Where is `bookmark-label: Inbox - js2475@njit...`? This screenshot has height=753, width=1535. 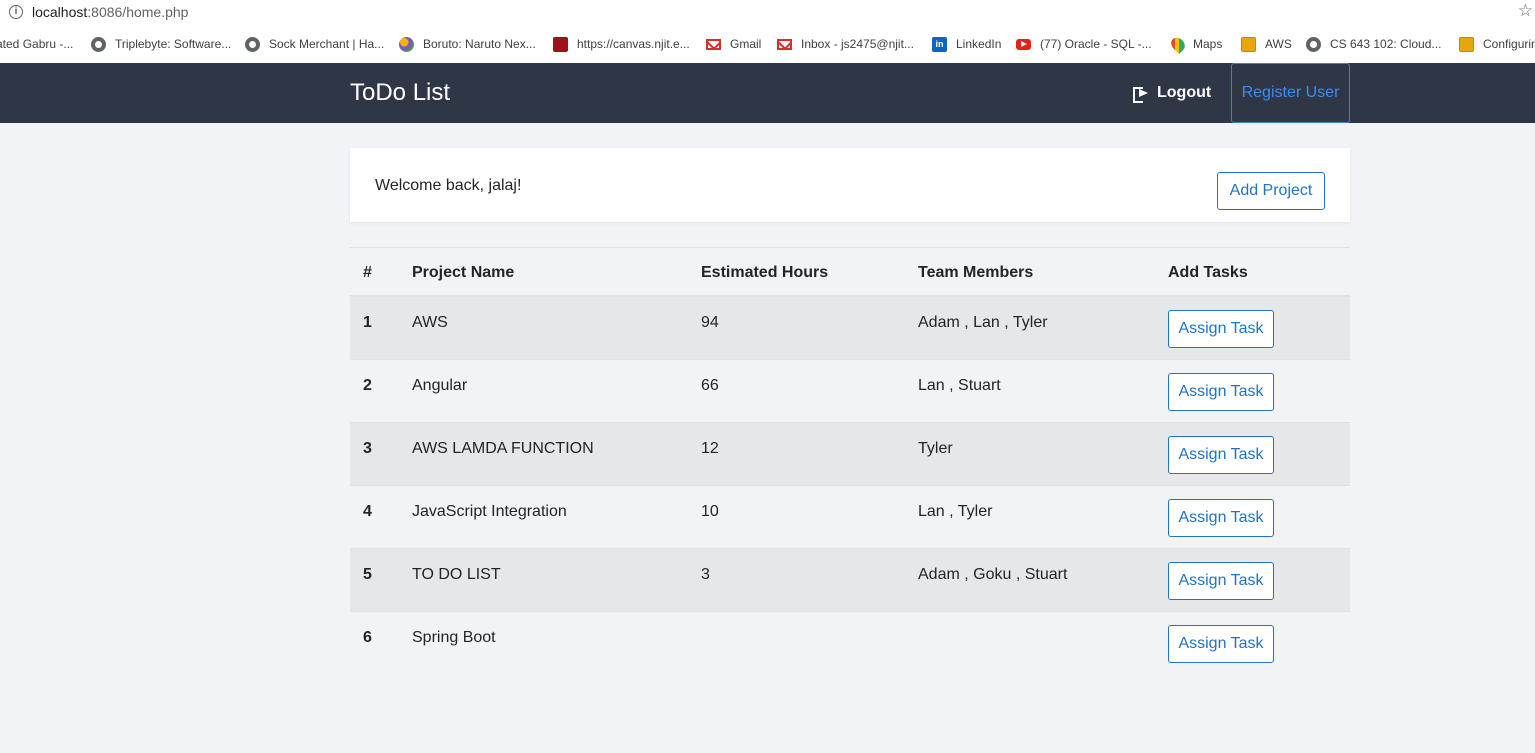 bookmark-label: Inbox - js2475@njit... is located at coordinates (857, 44).